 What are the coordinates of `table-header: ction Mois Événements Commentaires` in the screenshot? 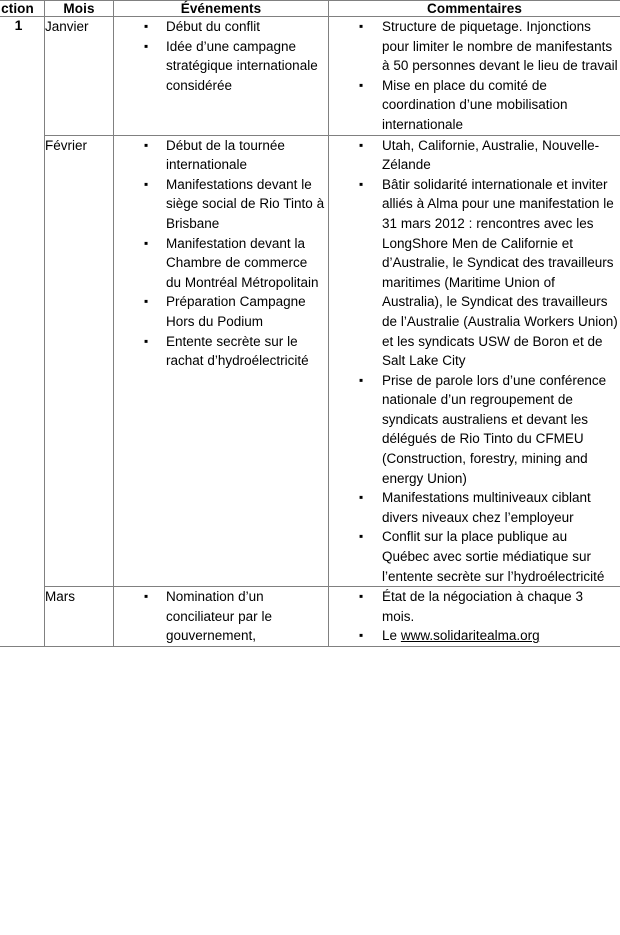 It's located at (310, 8).